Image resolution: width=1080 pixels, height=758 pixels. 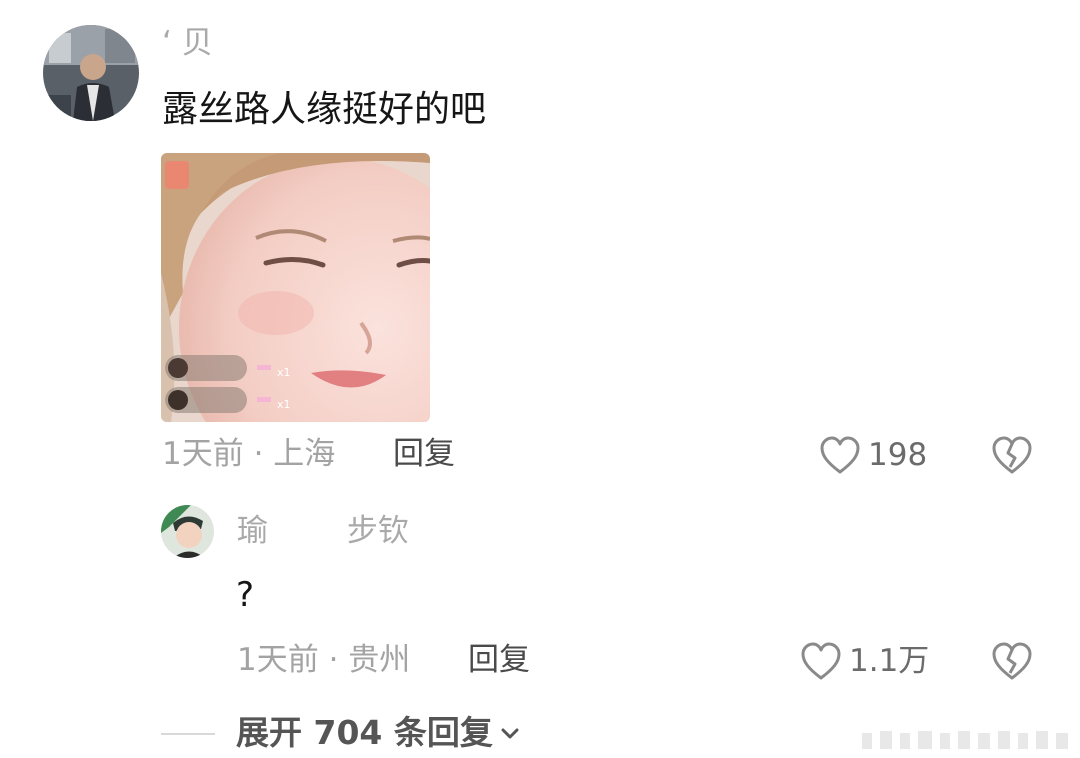 I want to click on reply-commenter-username: 瑜 步钦, so click(x=323, y=531).